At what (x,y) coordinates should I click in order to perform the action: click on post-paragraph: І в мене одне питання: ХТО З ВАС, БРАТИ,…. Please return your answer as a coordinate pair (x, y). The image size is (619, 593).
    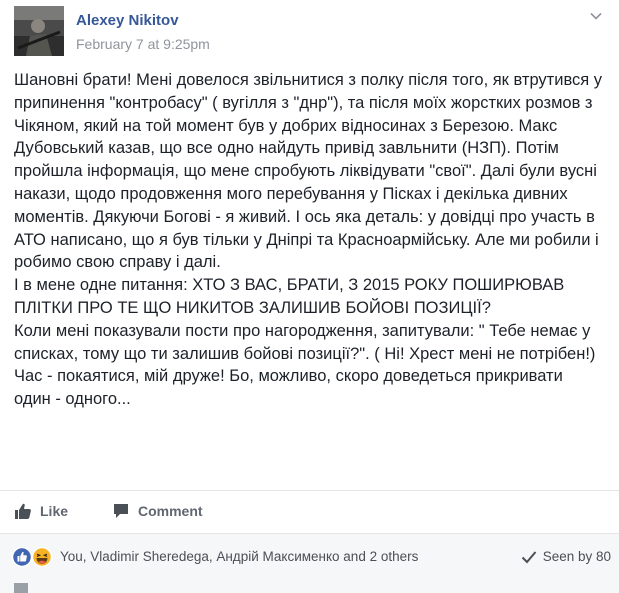
    Looking at the image, I should click on (289, 296).